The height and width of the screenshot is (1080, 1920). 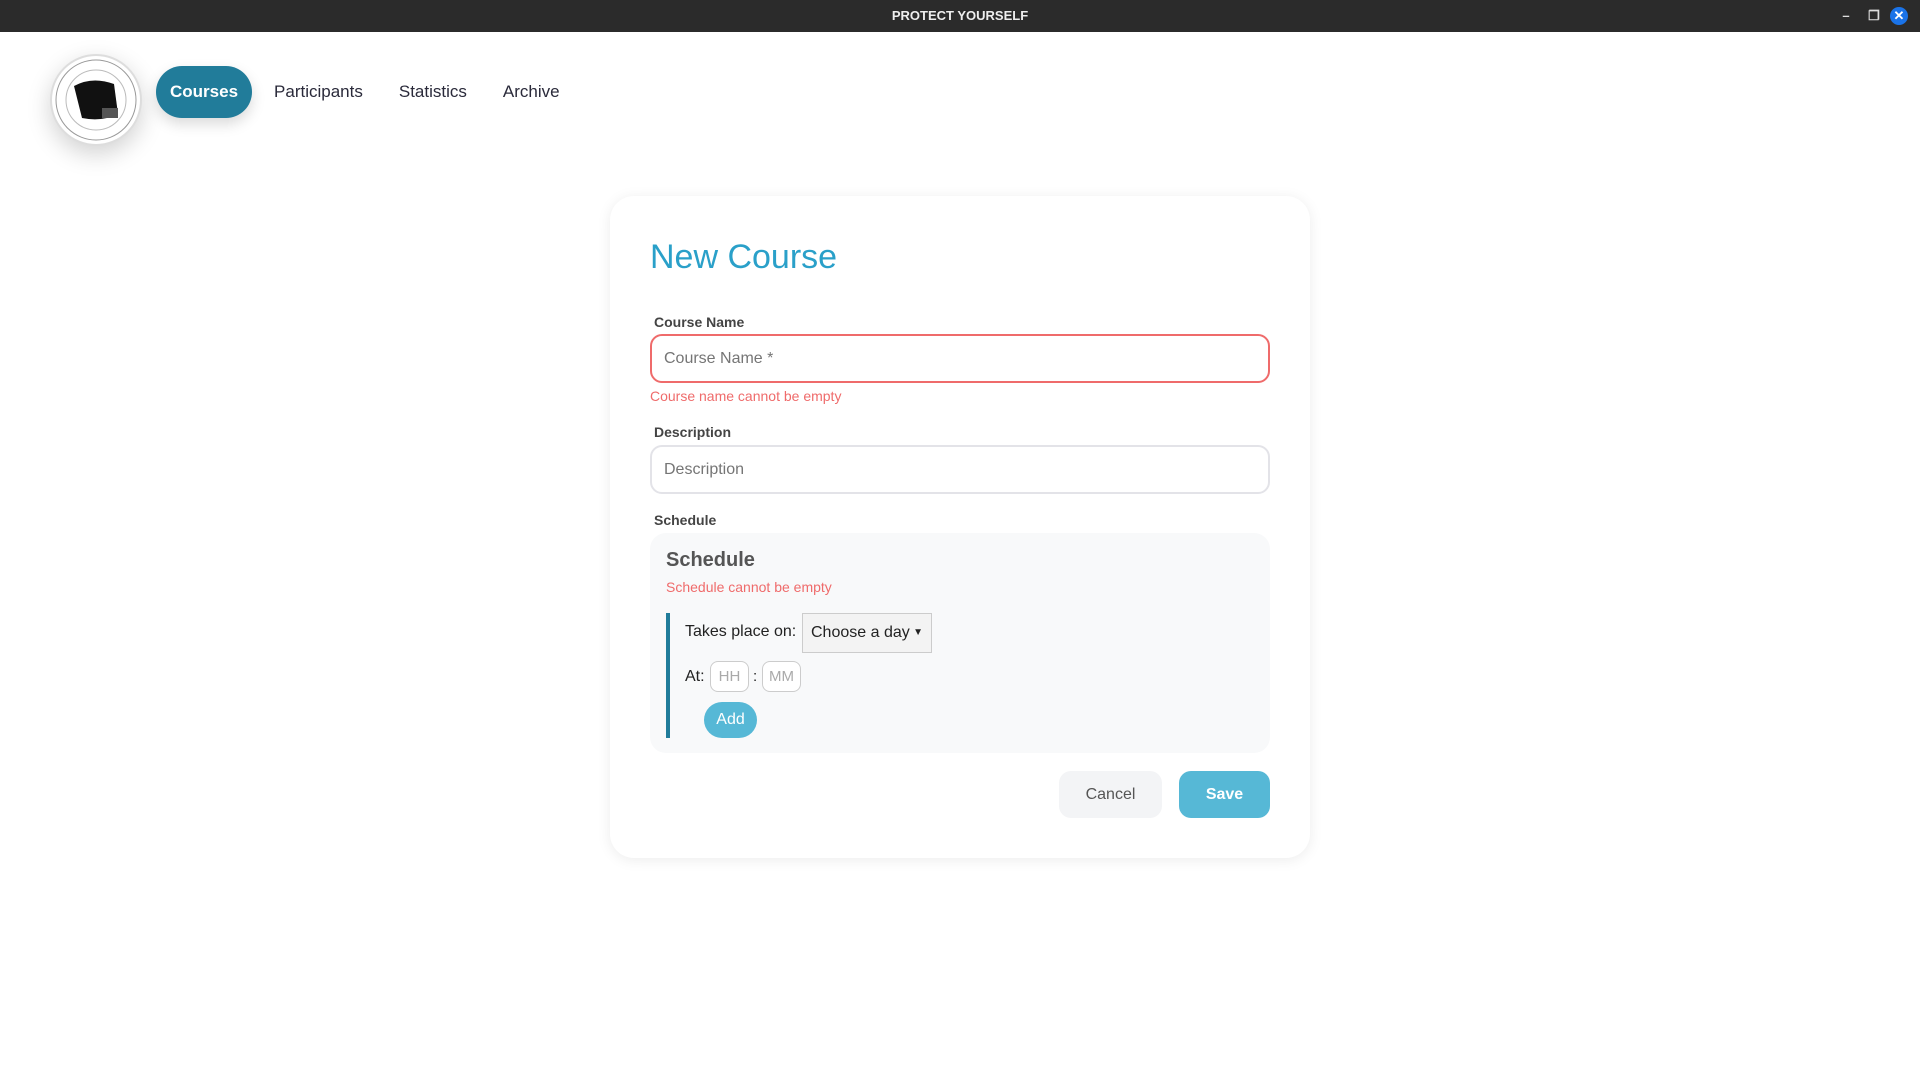 What do you see at coordinates (1846, 16) in the screenshot?
I see `minimize-icon: –` at bounding box center [1846, 16].